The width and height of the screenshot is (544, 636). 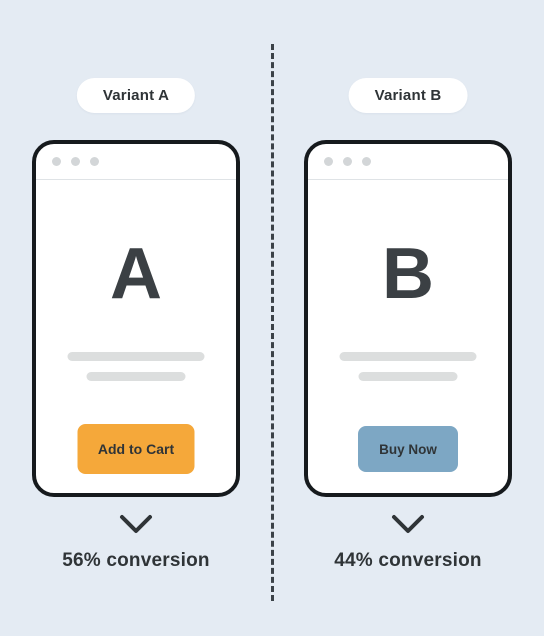 I want to click on add-to-cart-button: Add to Cart, so click(x=136, y=449).